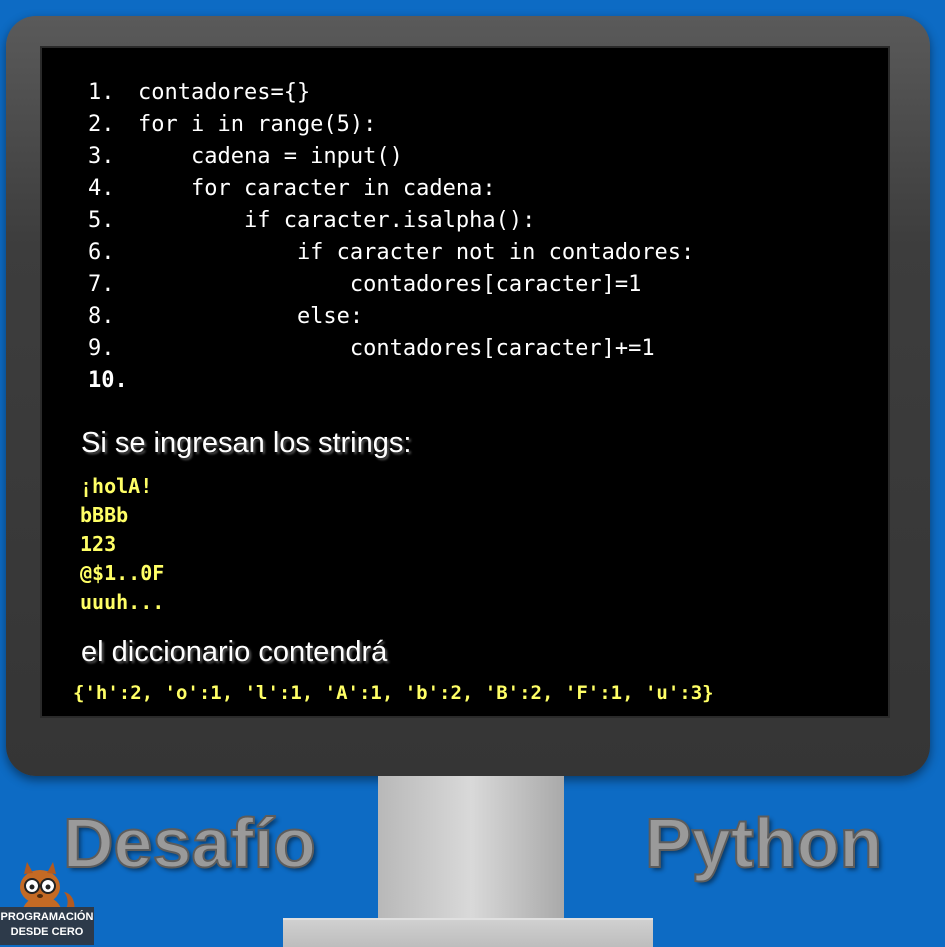 This screenshot has height=947, width=945. I want to click on line-number: 8., so click(101, 316).